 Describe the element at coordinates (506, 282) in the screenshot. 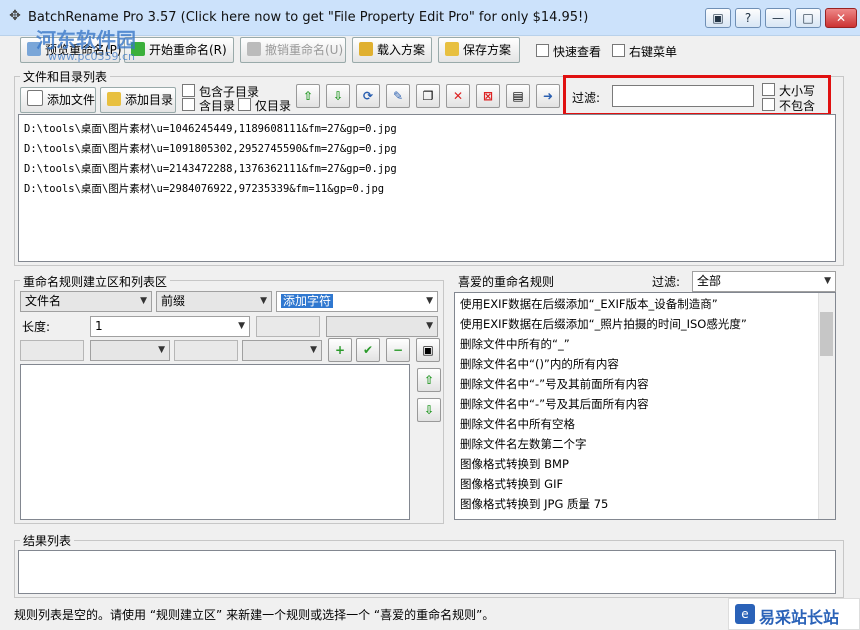

I see `favorites-label: 喜爱的重命名规则` at that location.